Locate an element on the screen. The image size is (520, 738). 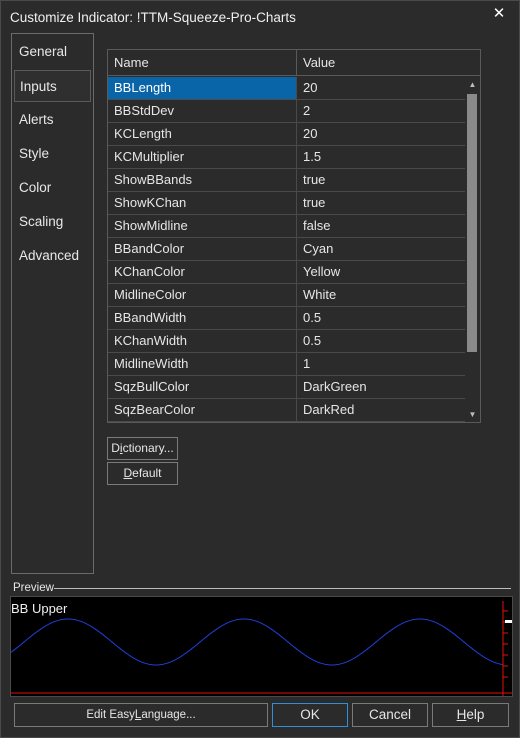
input-name-cell: SqzBearColor is located at coordinates (202, 410).